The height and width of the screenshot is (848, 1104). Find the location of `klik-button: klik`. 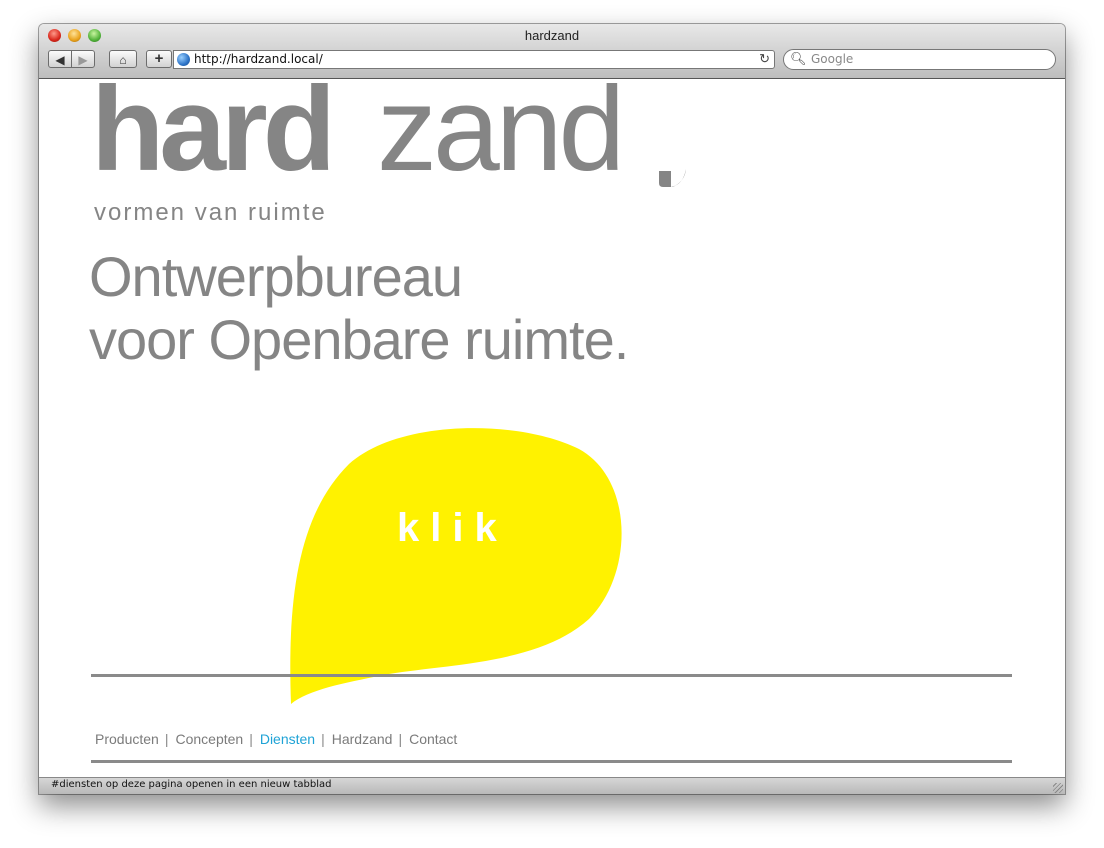

klik-button: klik is located at coordinates (452, 528).